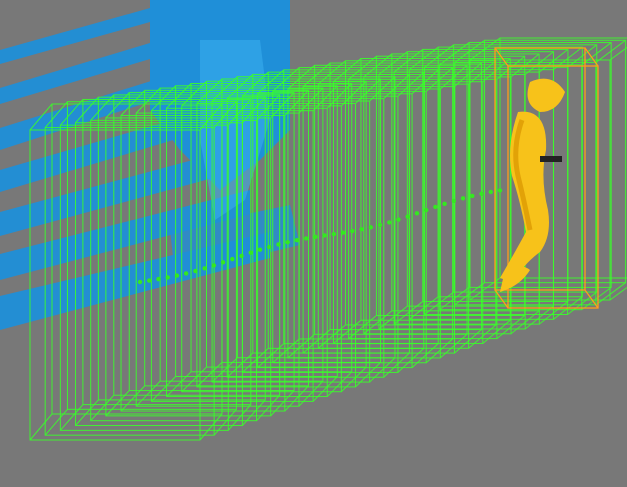  What do you see at coordinates (546, 95) in the screenshot?
I see `person-head` at bounding box center [546, 95].